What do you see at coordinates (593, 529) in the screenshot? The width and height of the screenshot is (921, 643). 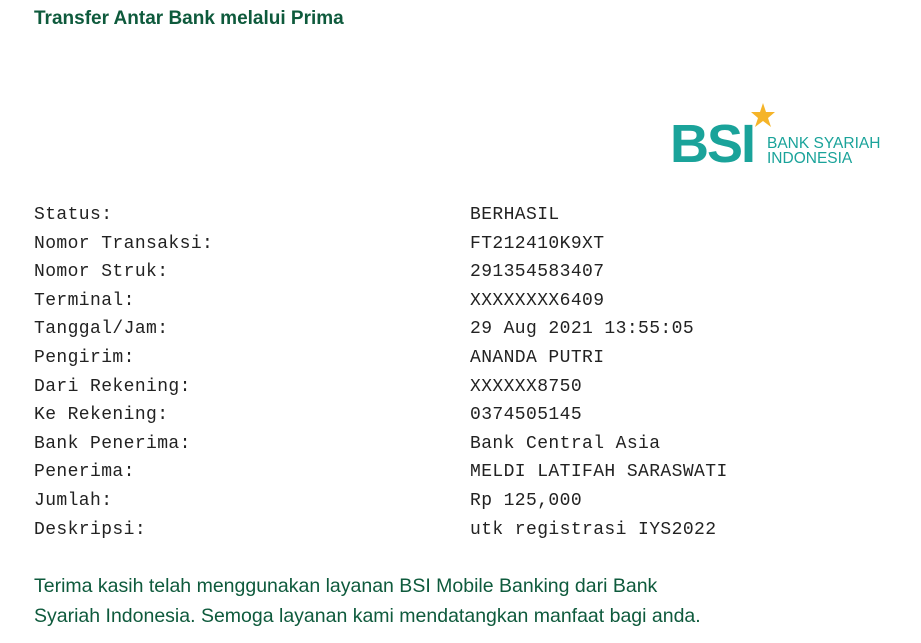 I see `detail-value: utk registrasi IYS2022` at bounding box center [593, 529].